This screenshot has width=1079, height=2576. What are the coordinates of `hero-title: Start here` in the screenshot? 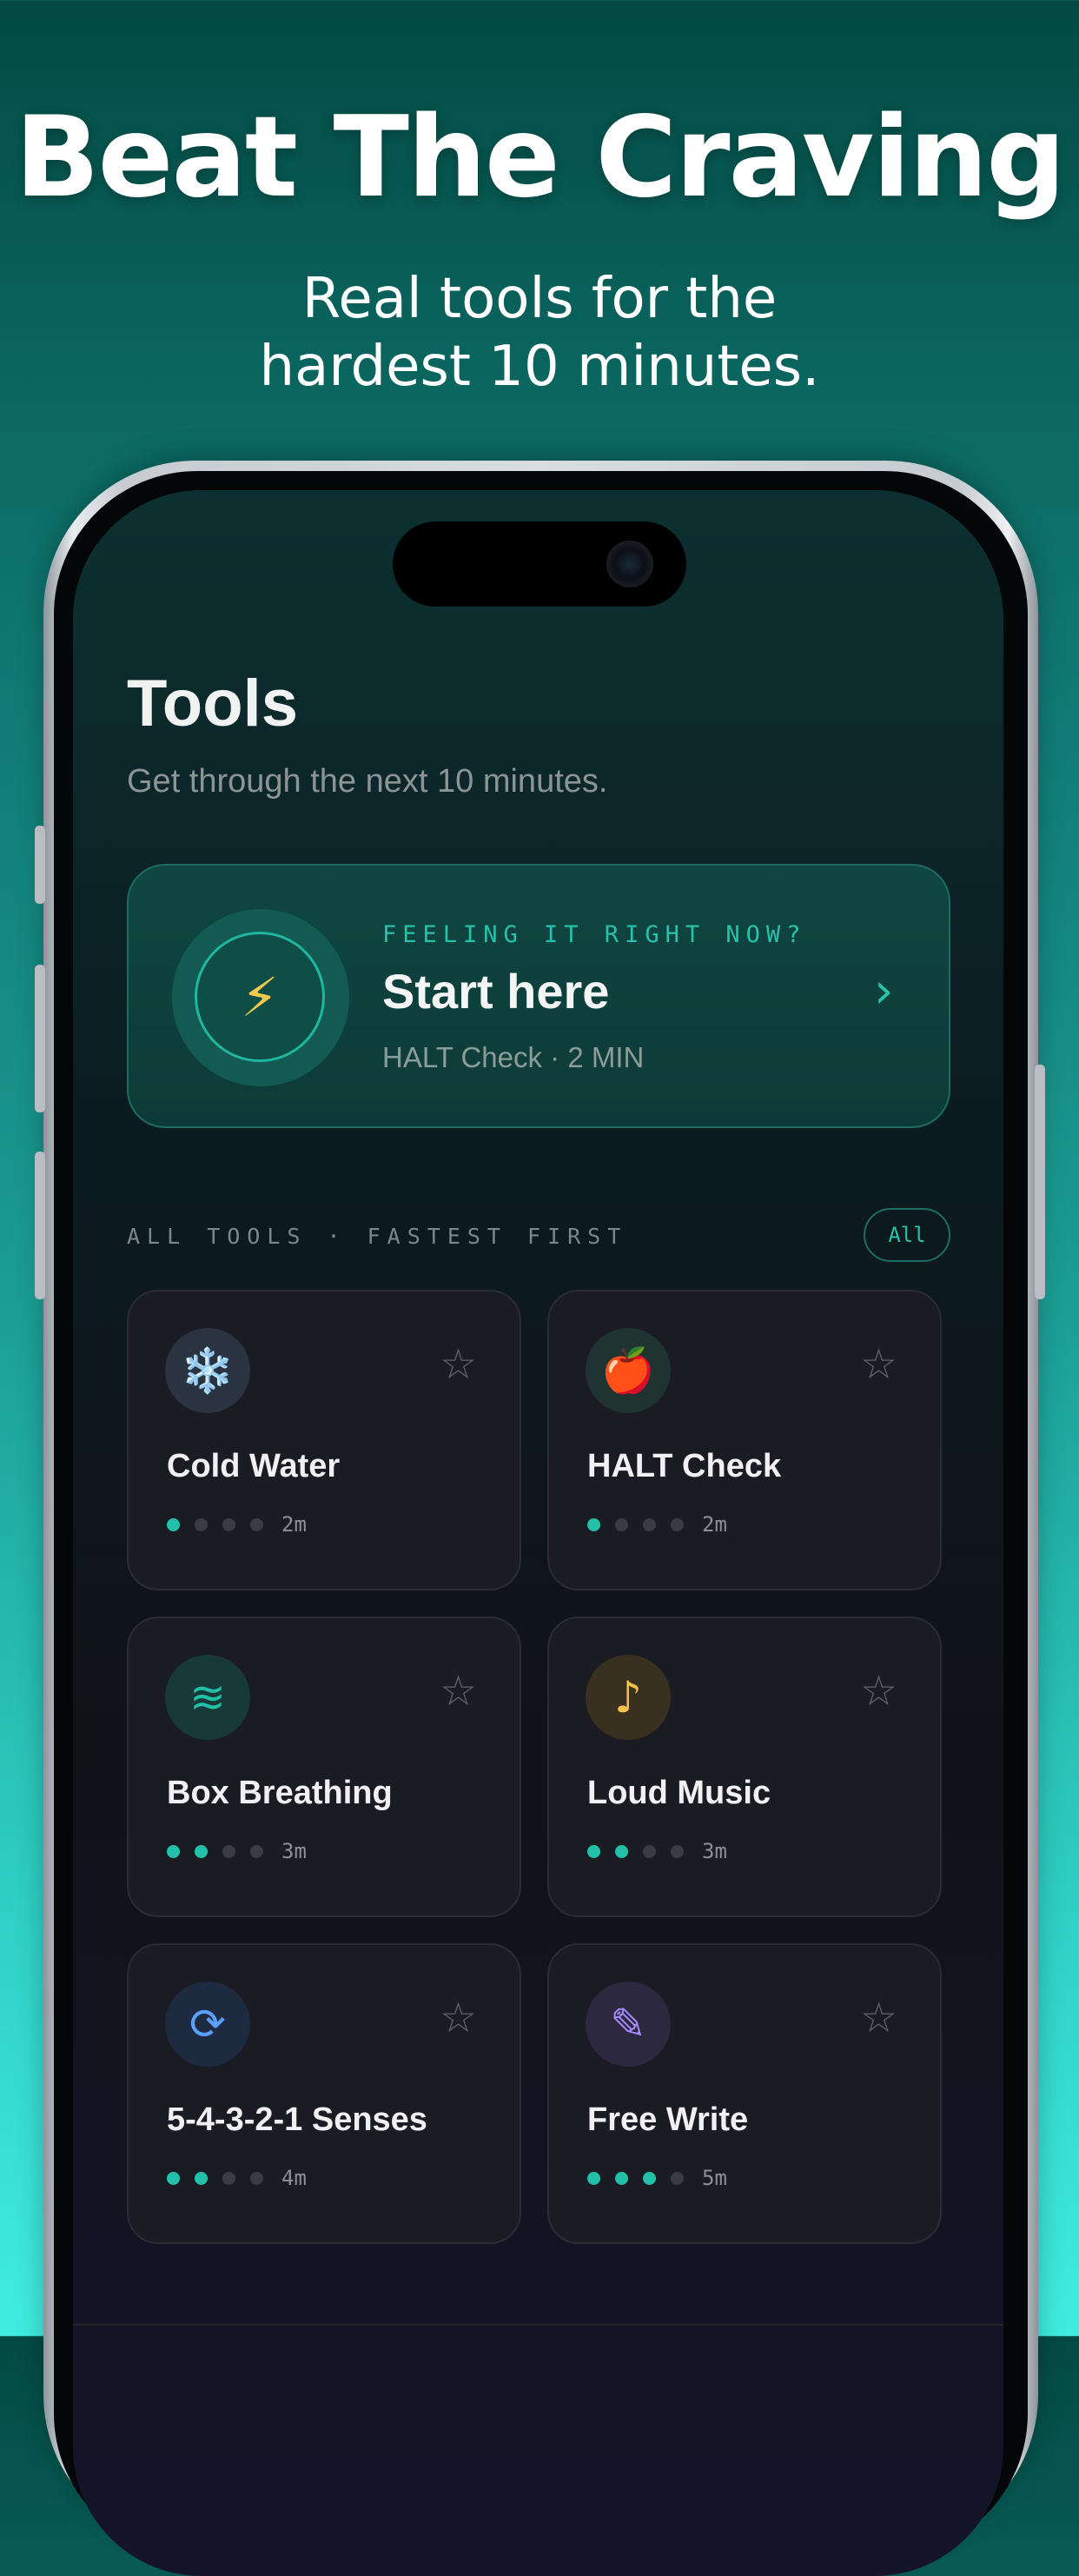 It's located at (496, 992).